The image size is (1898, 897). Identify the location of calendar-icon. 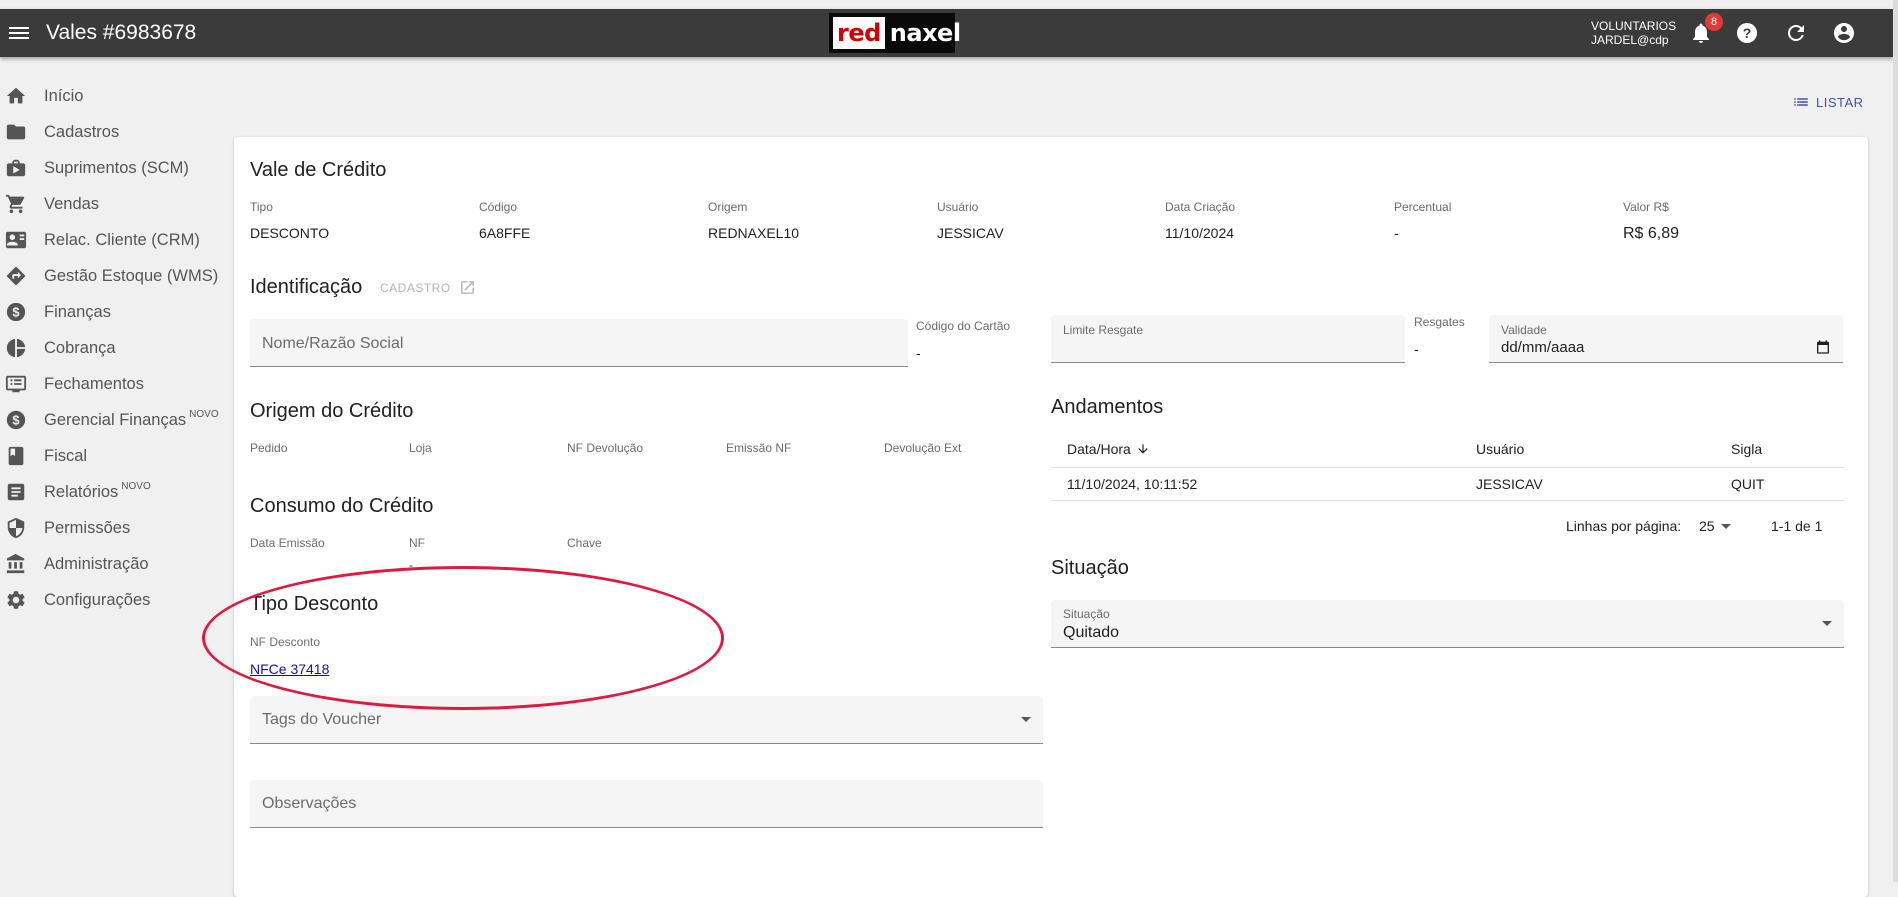
(1823, 347).